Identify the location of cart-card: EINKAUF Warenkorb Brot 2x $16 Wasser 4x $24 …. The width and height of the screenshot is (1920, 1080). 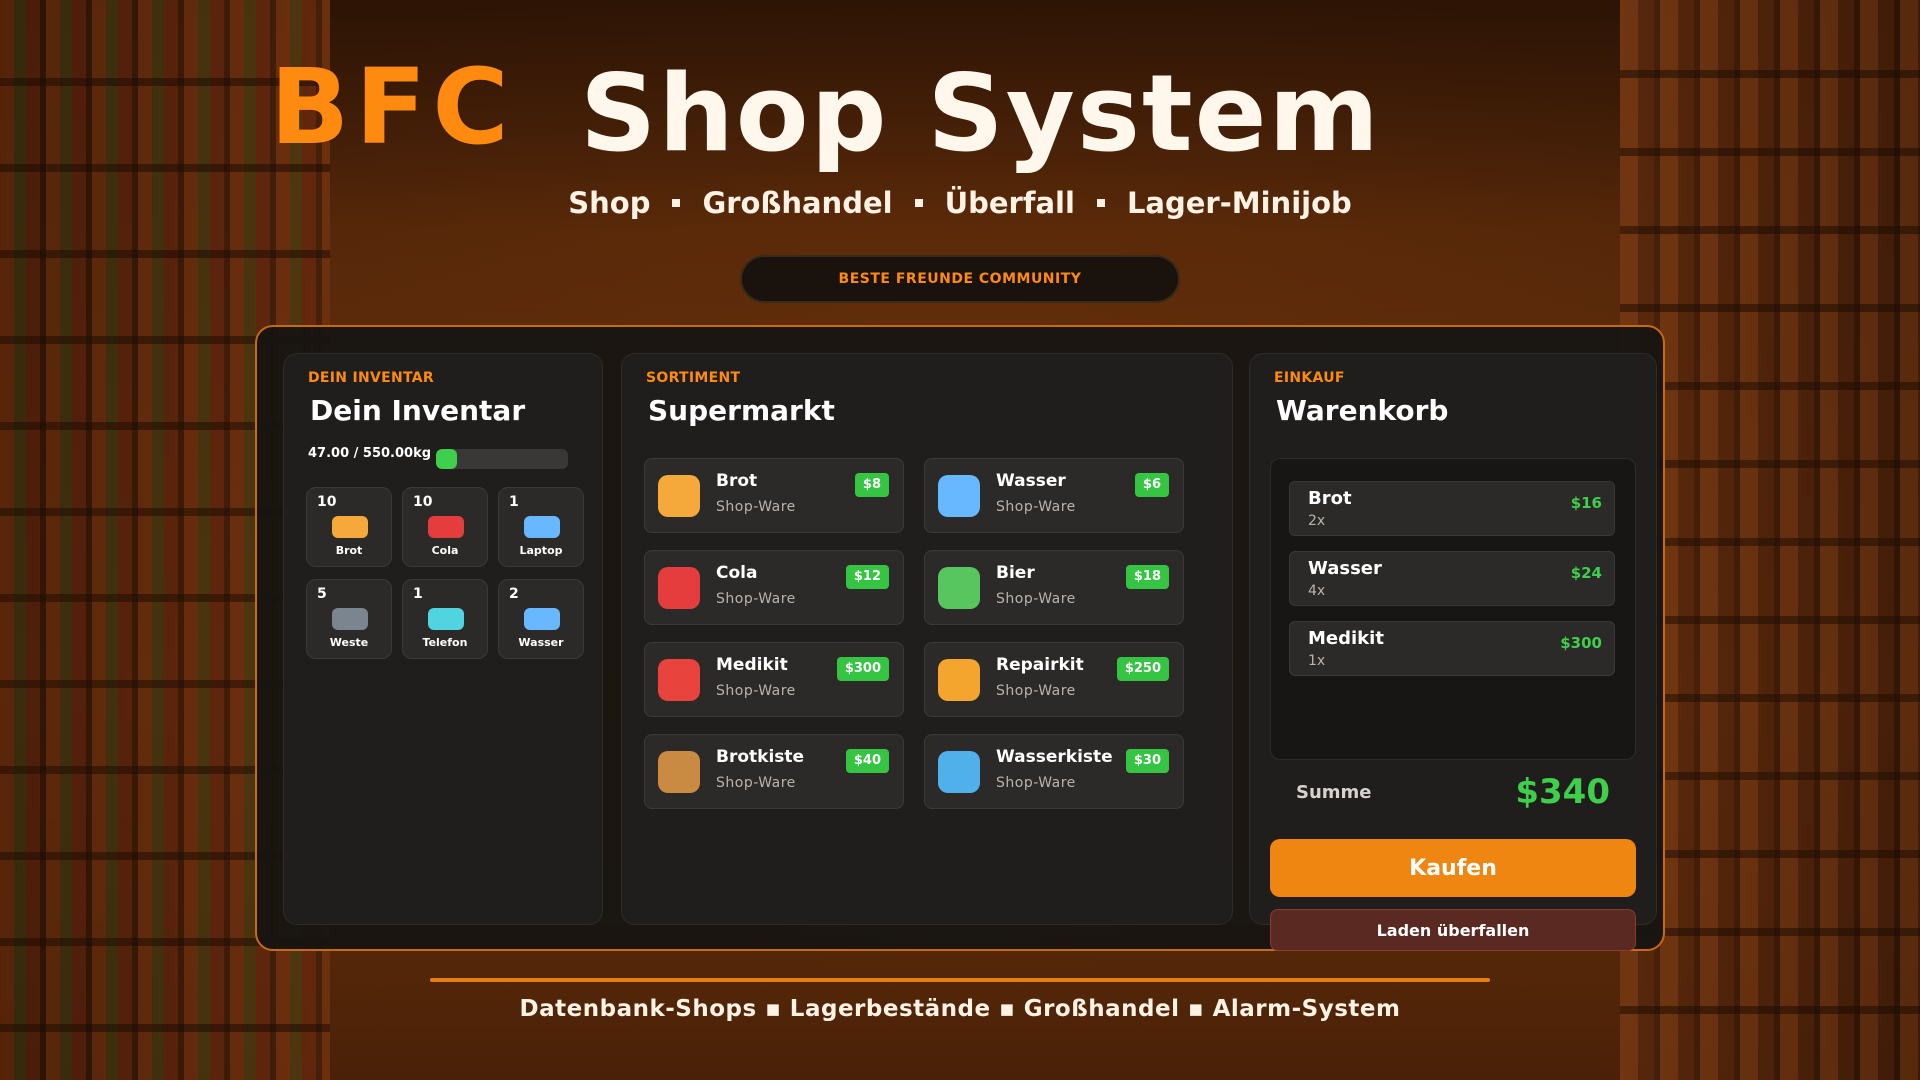
(1453, 652).